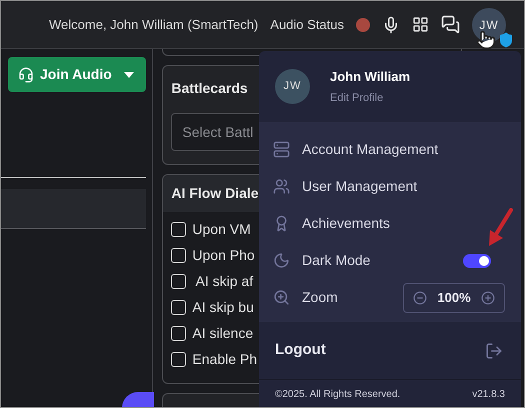  I want to click on logout-link: Logout, so click(300, 350).